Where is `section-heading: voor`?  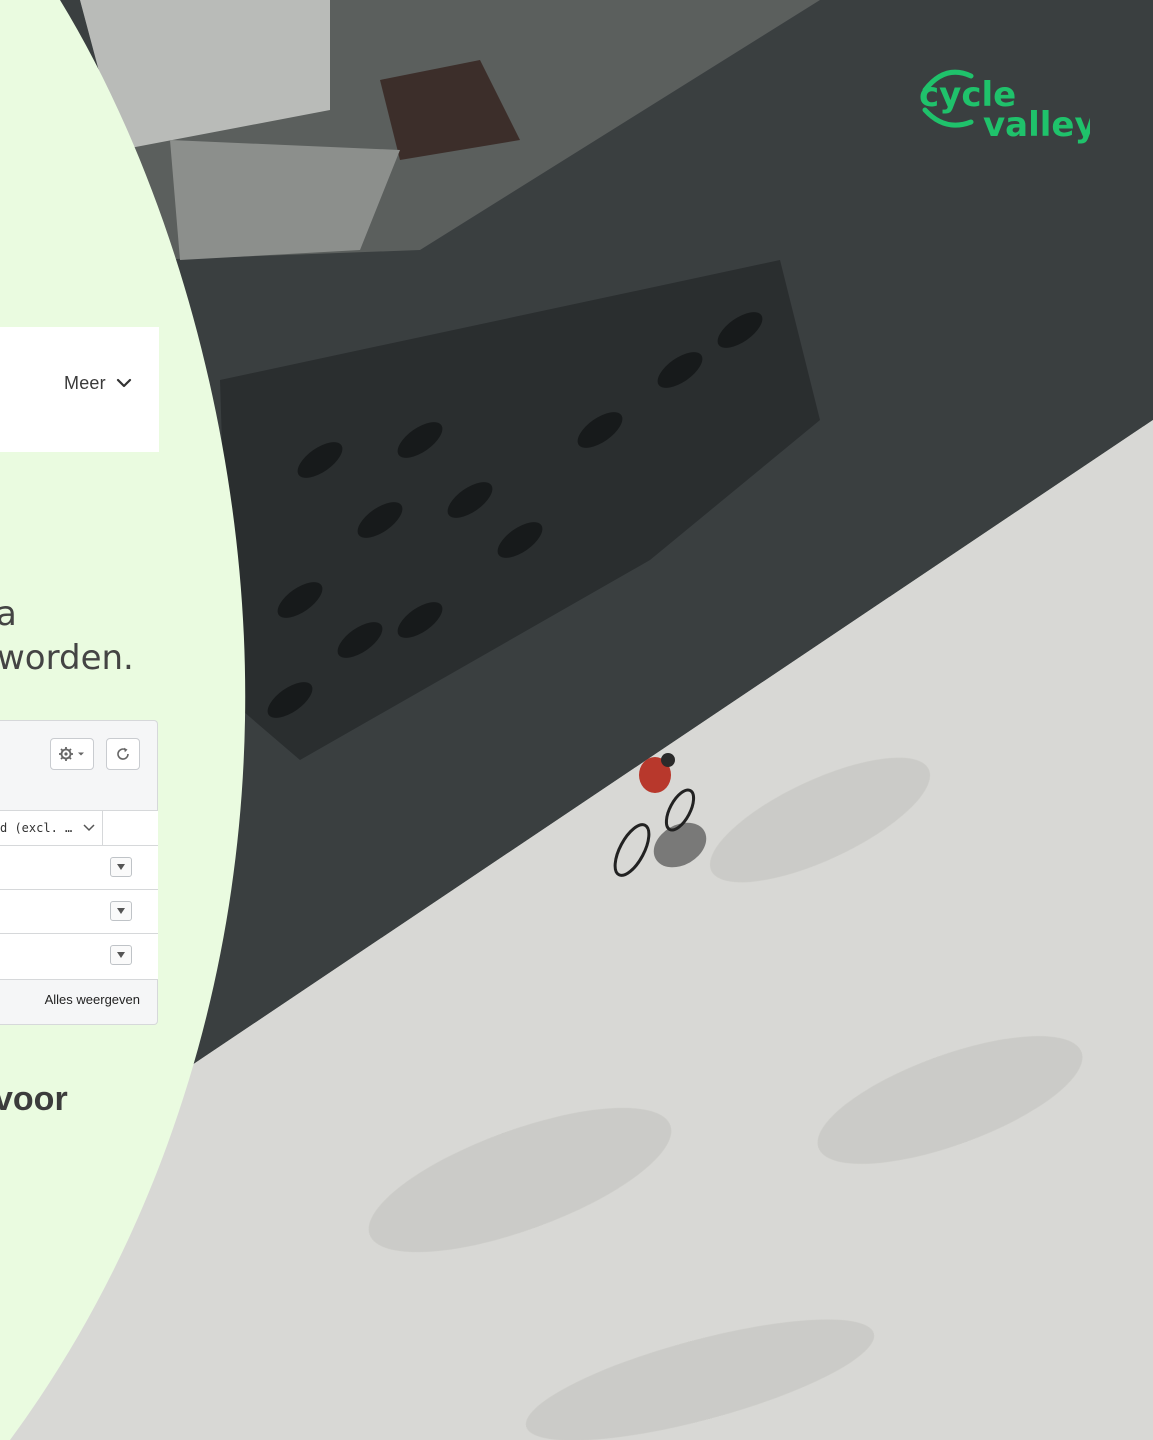 section-heading: voor is located at coordinates (37, 1099).